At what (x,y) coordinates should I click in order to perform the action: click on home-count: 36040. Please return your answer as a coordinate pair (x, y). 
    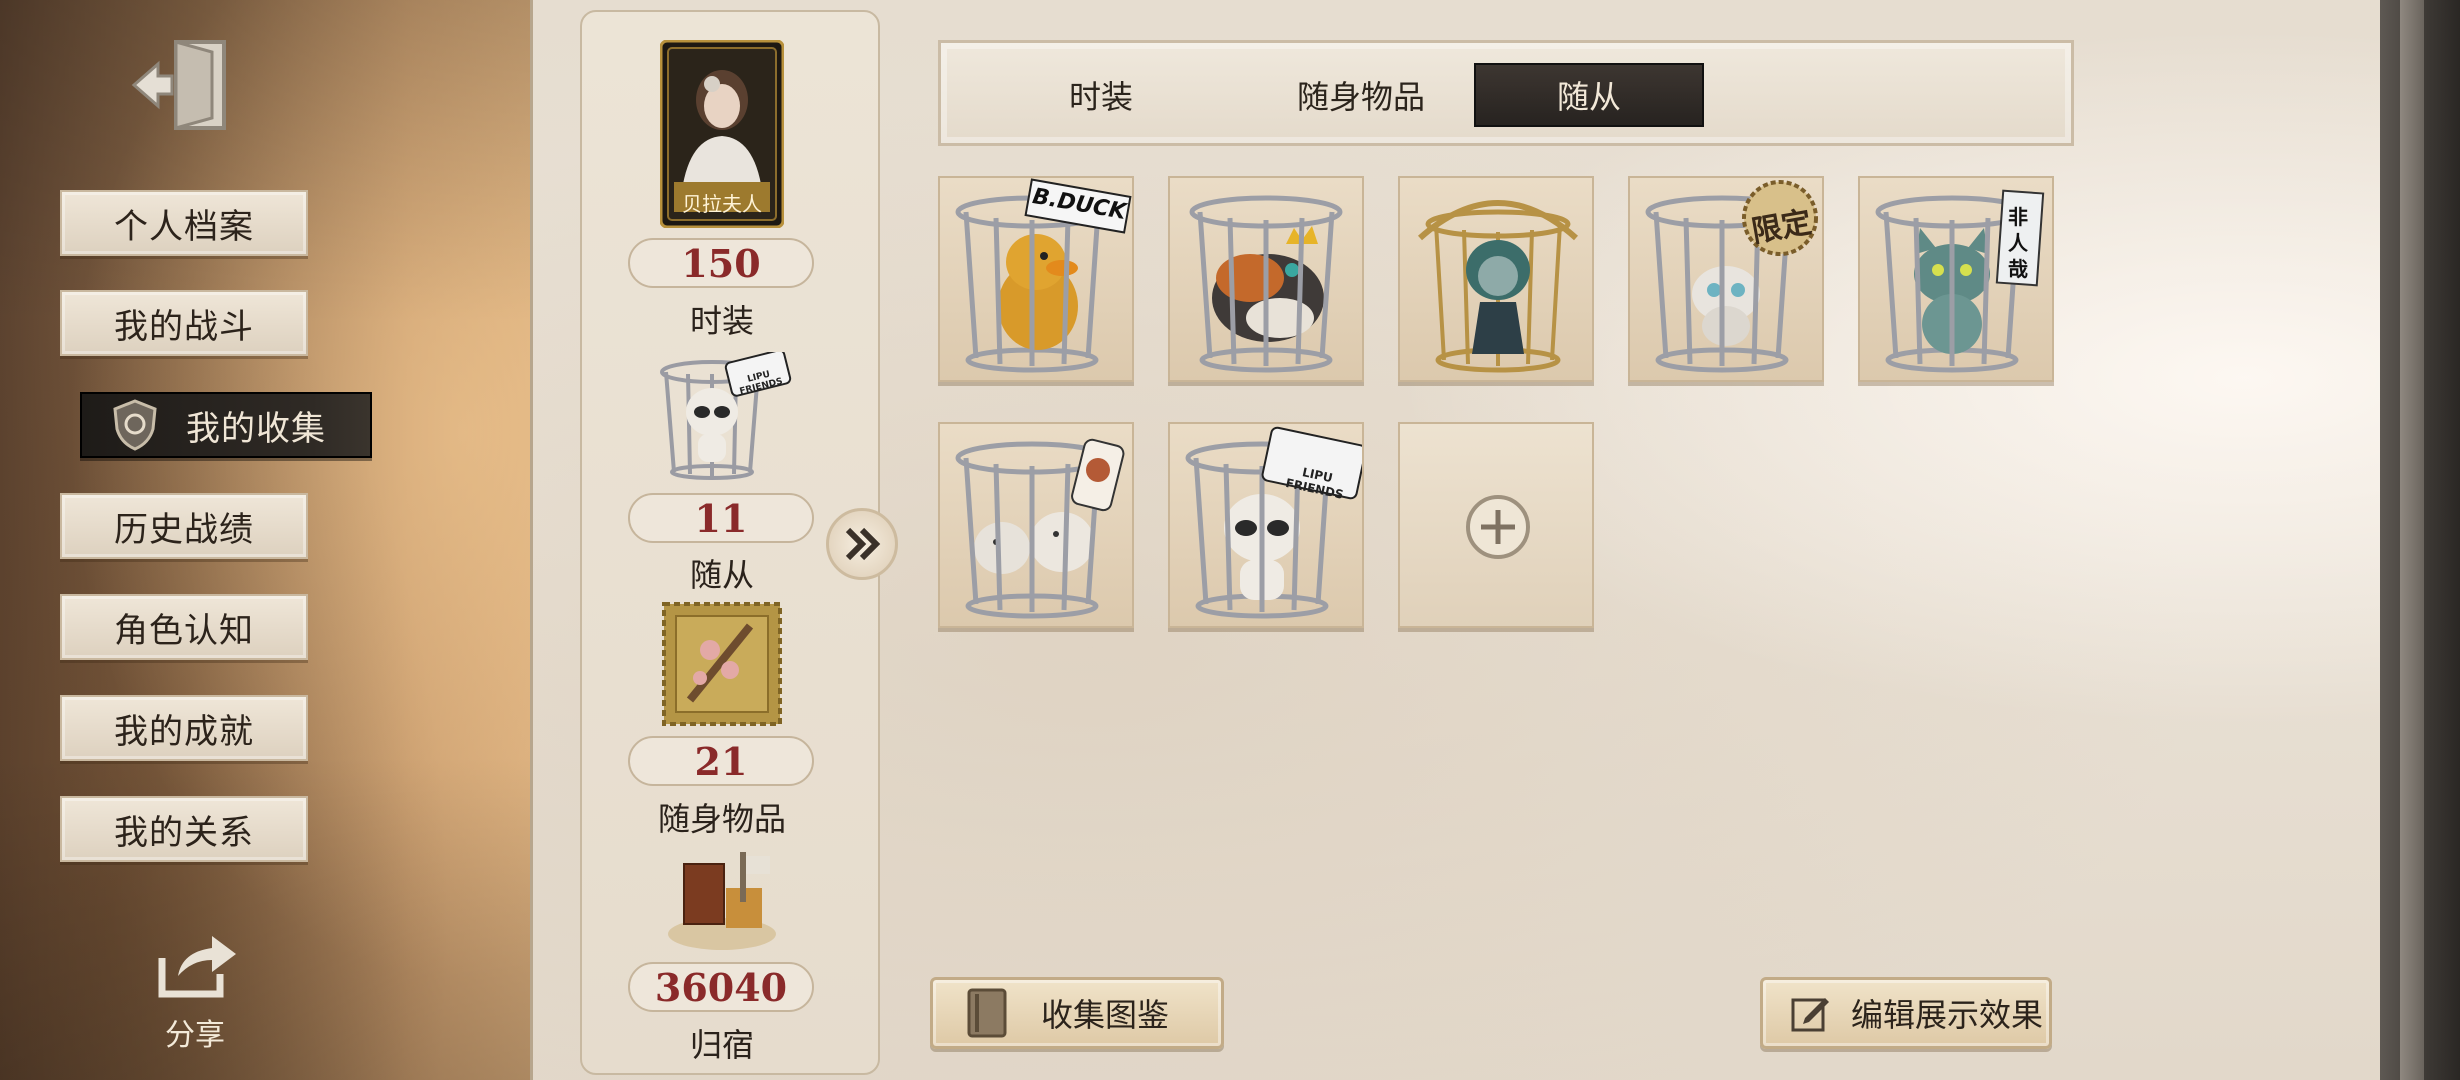
    Looking at the image, I should click on (721, 987).